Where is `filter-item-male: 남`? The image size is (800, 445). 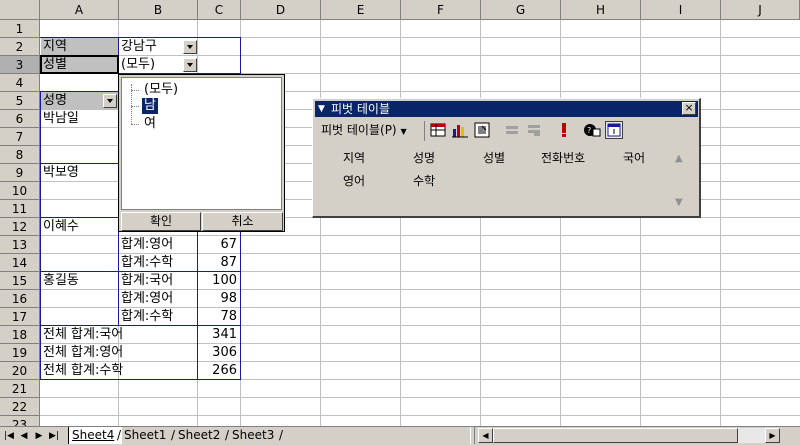
filter-item-male: 남 is located at coordinates (150, 106).